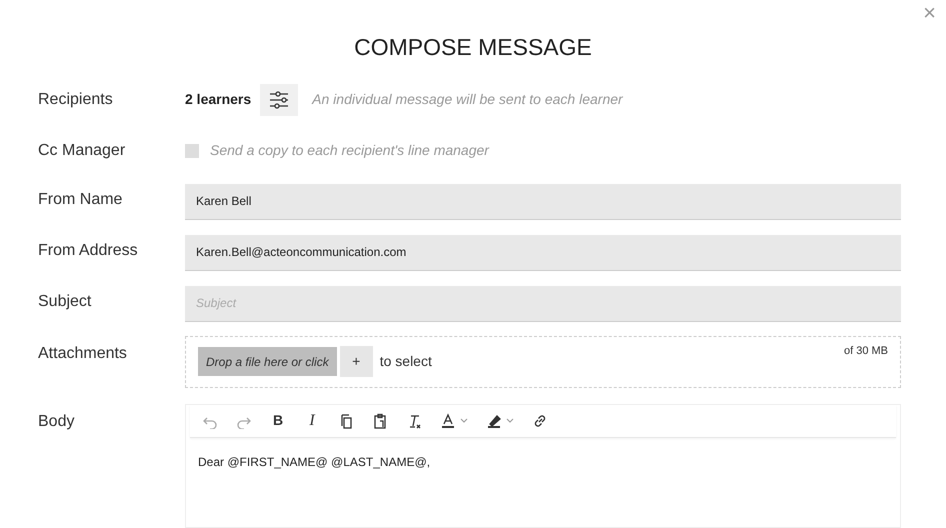 The height and width of the screenshot is (528, 946). What do you see at coordinates (406, 361) in the screenshot?
I see `select-text: to select` at bounding box center [406, 361].